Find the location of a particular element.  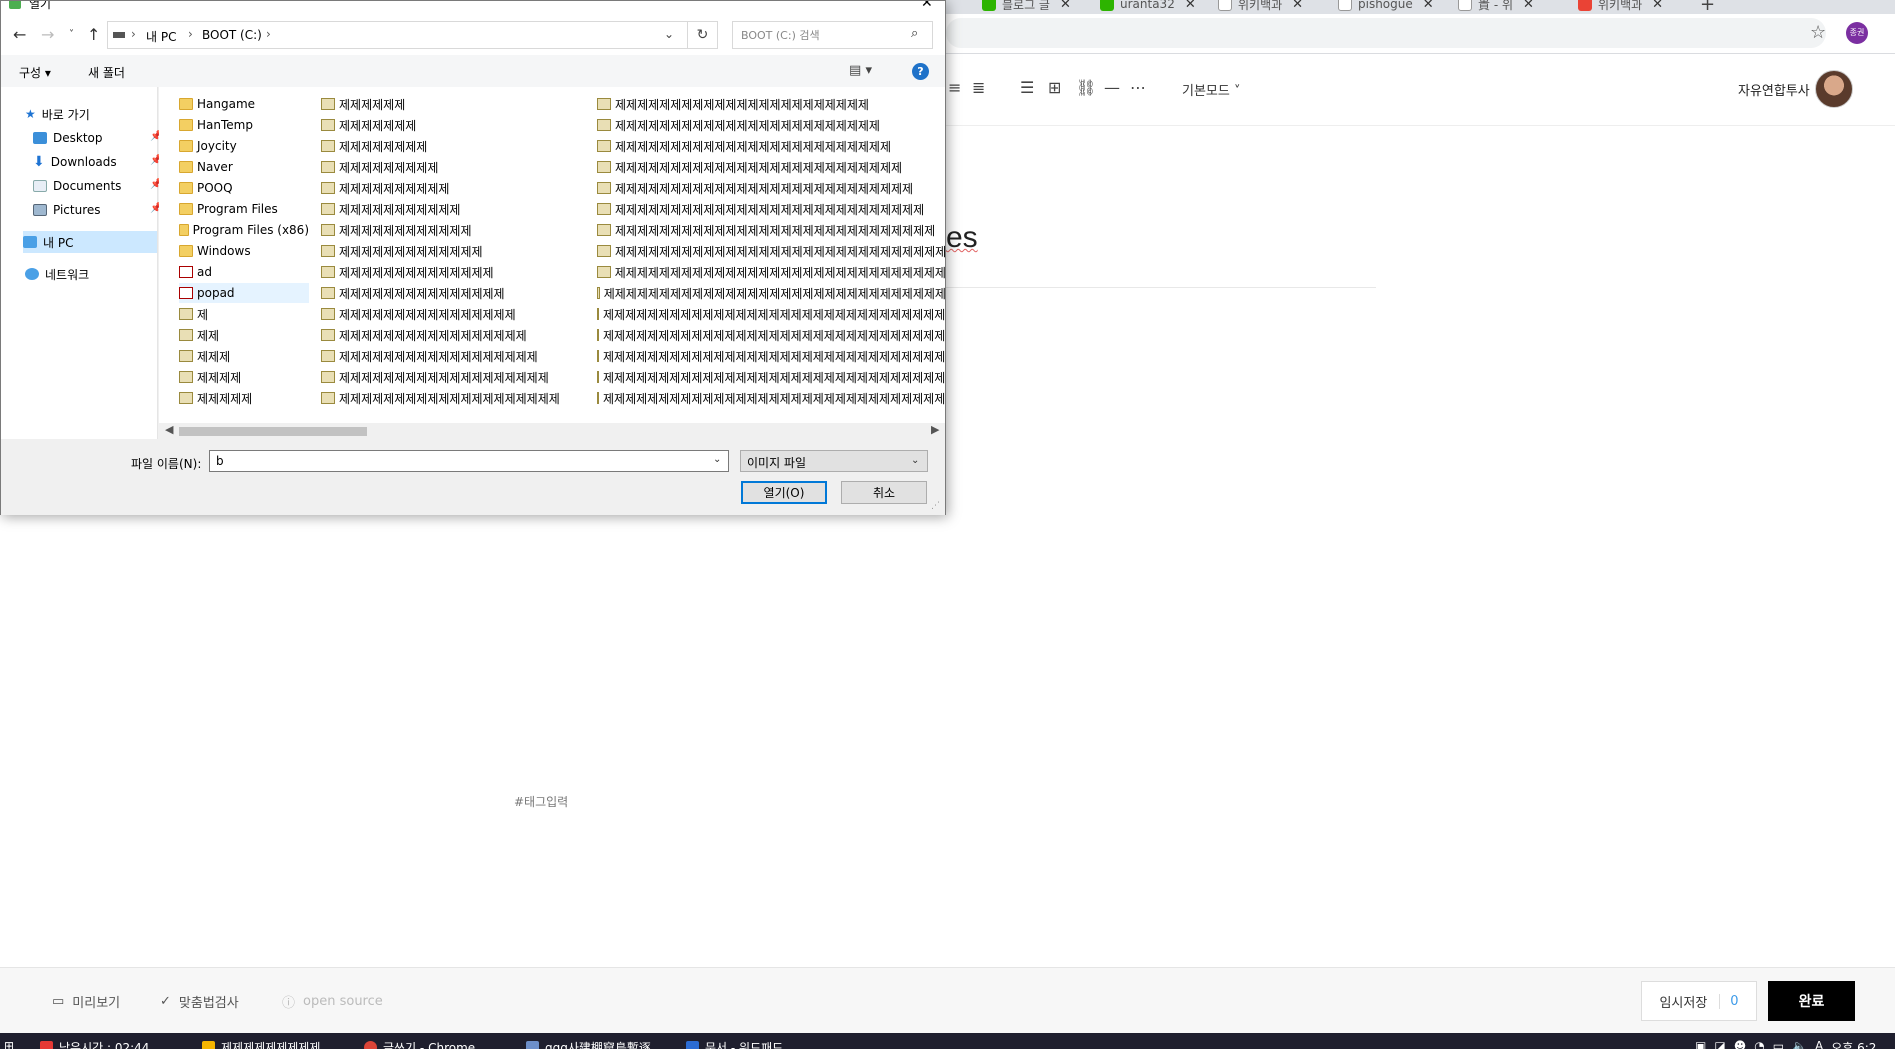

file-item: 제제제제제제제제제제제제제제제제제 is located at coordinates (451, 335).